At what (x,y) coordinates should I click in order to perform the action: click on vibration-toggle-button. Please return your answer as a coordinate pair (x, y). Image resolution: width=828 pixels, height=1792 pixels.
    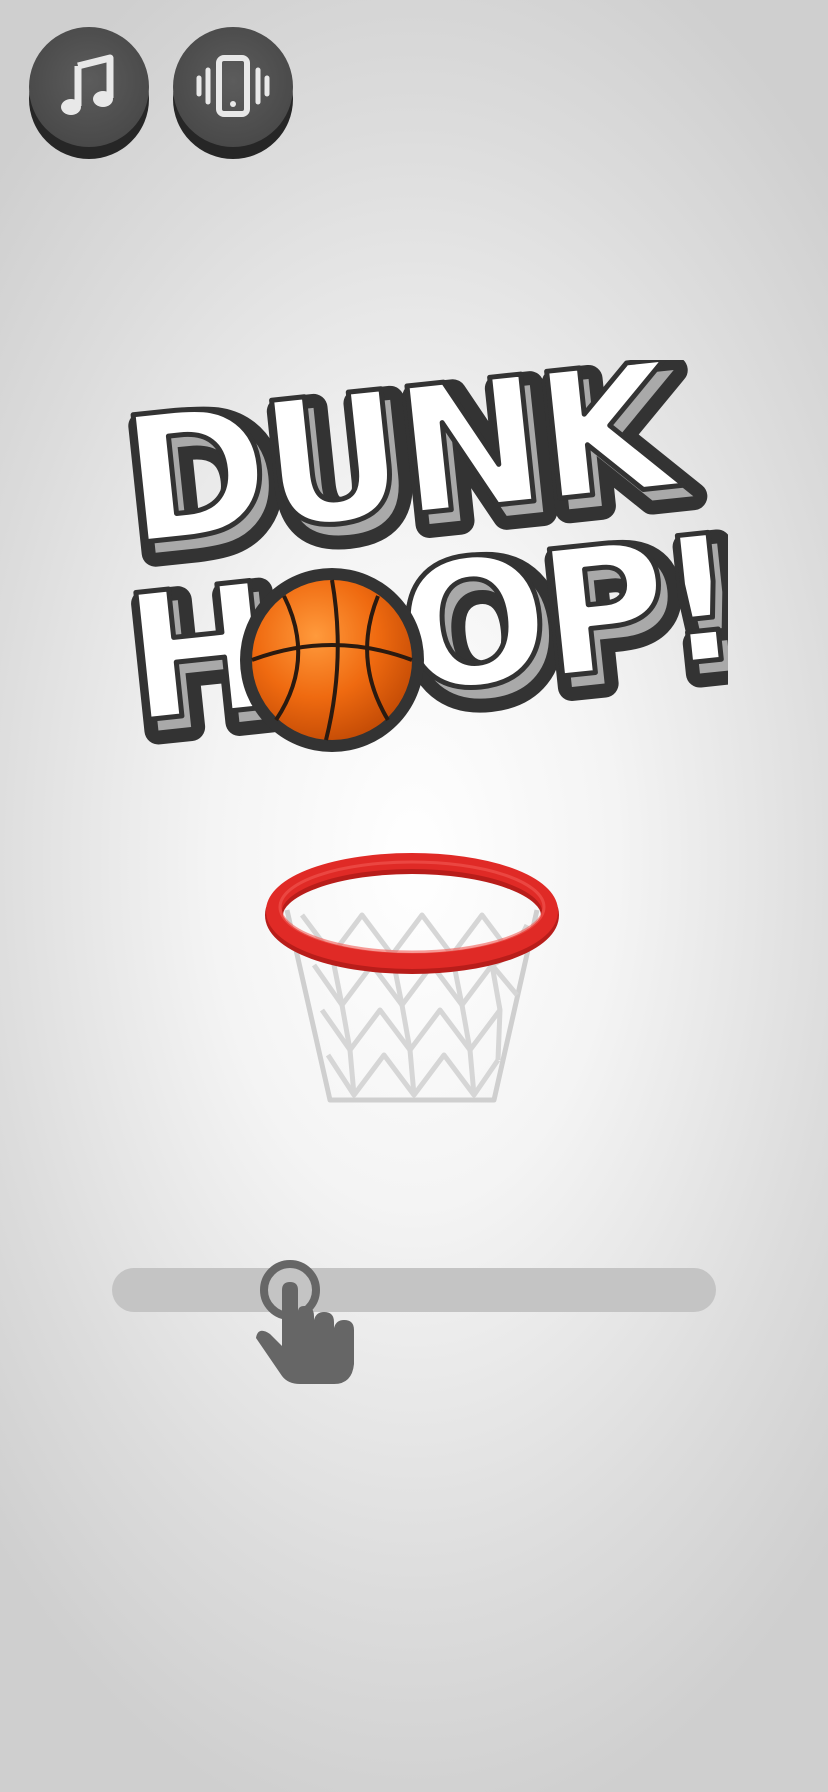
    Looking at the image, I should click on (233, 93).